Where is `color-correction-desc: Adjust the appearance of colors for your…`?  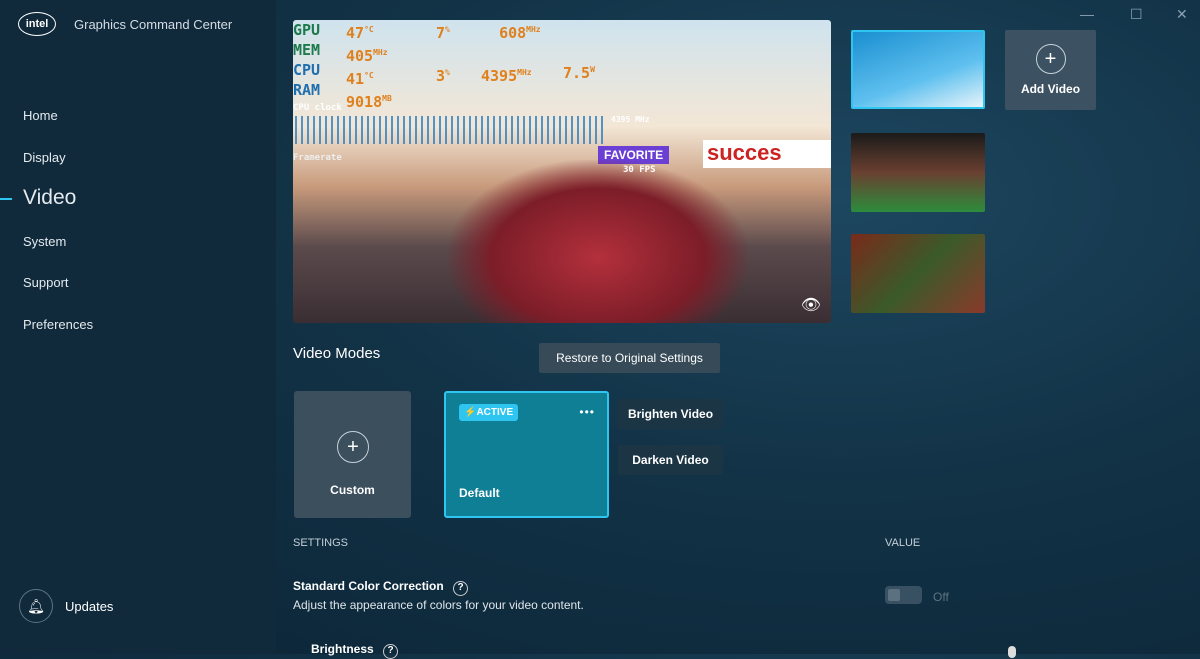
color-correction-desc: Adjust the appearance of colors for your… is located at coordinates (438, 605).